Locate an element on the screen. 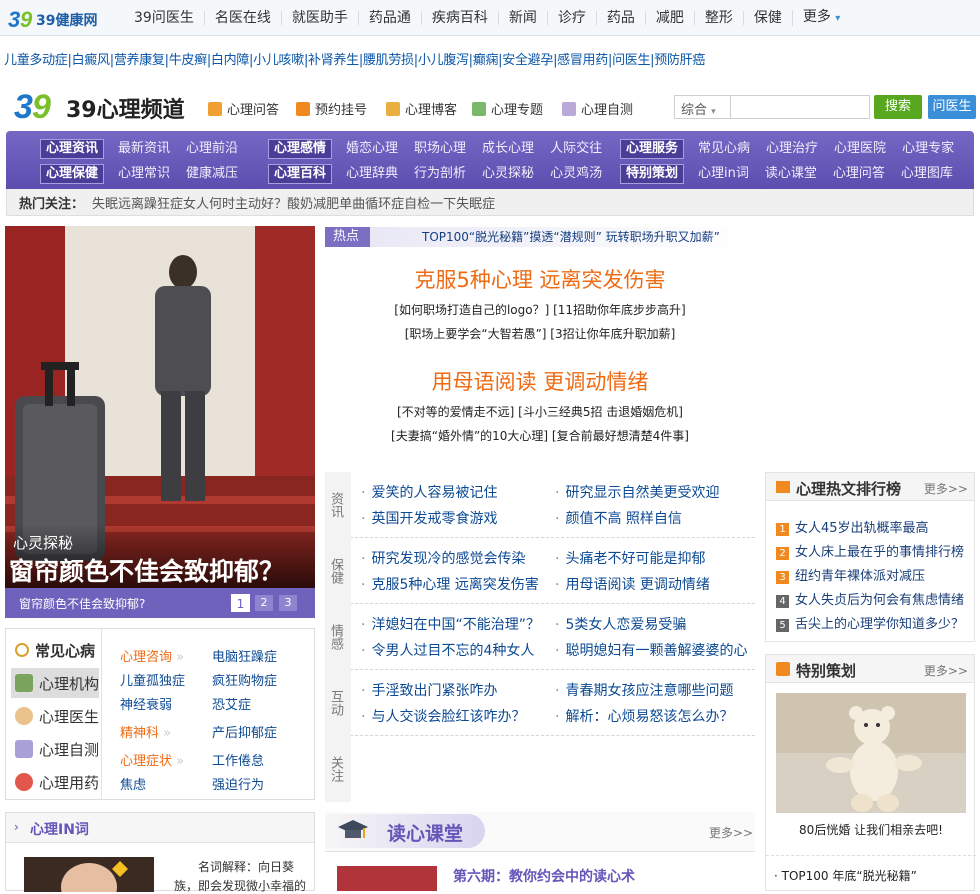 This screenshot has width=980, height=894. quick-link: 补肾养生 is located at coordinates (333, 60).